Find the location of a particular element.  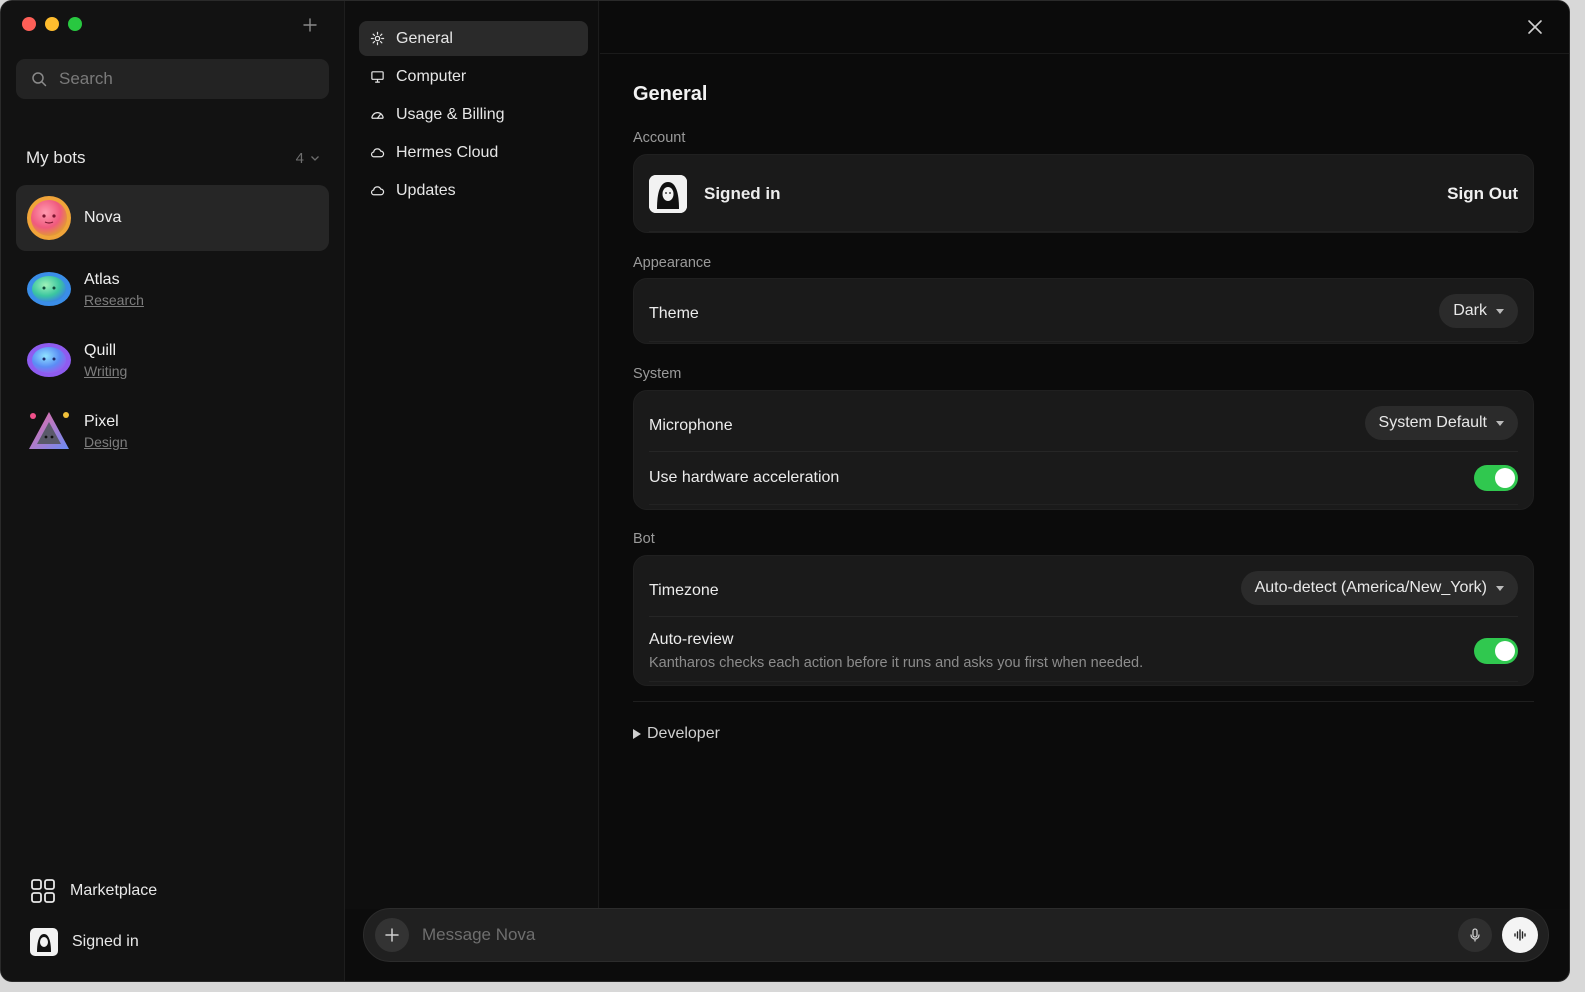

nav-label: Updates is located at coordinates (426, 190).